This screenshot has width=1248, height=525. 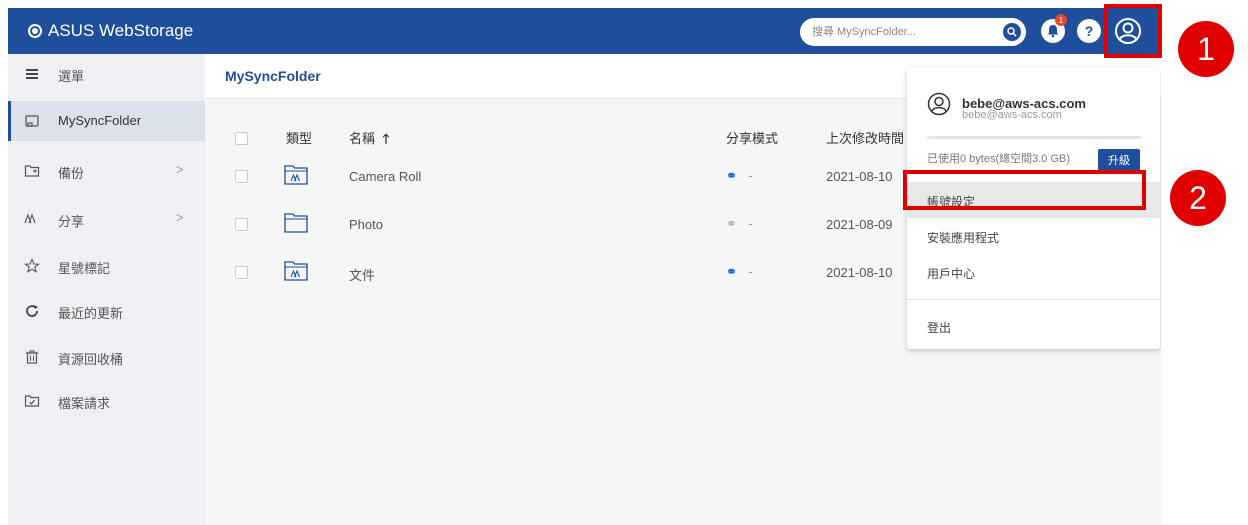 I want to click on sidebar-item-backup: 備份 >, so click(x=106, y=171).